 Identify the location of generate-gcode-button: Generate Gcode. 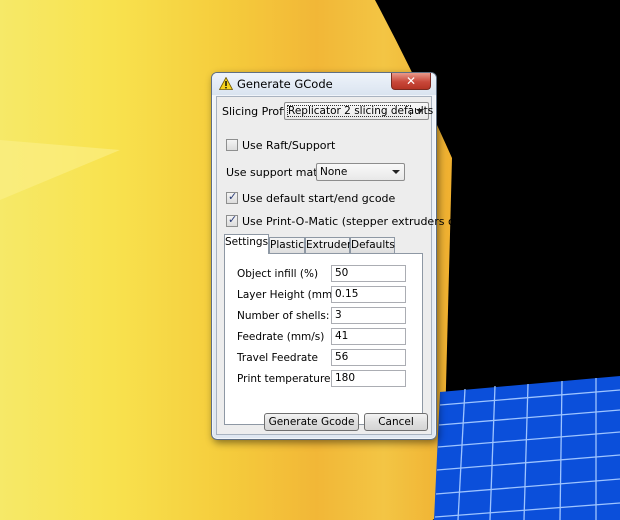
(311, 422).